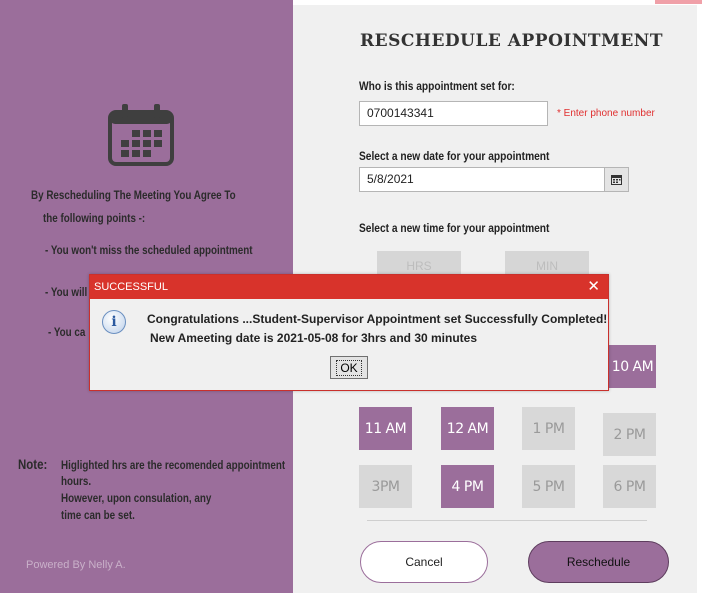 This screenshot has width=702, height=593. What do you see at coordinates (349, 287) in the screenshot?
I see `dialog-title-bar: SUCCESSFUL ✕` at bounding box center [349, 287].